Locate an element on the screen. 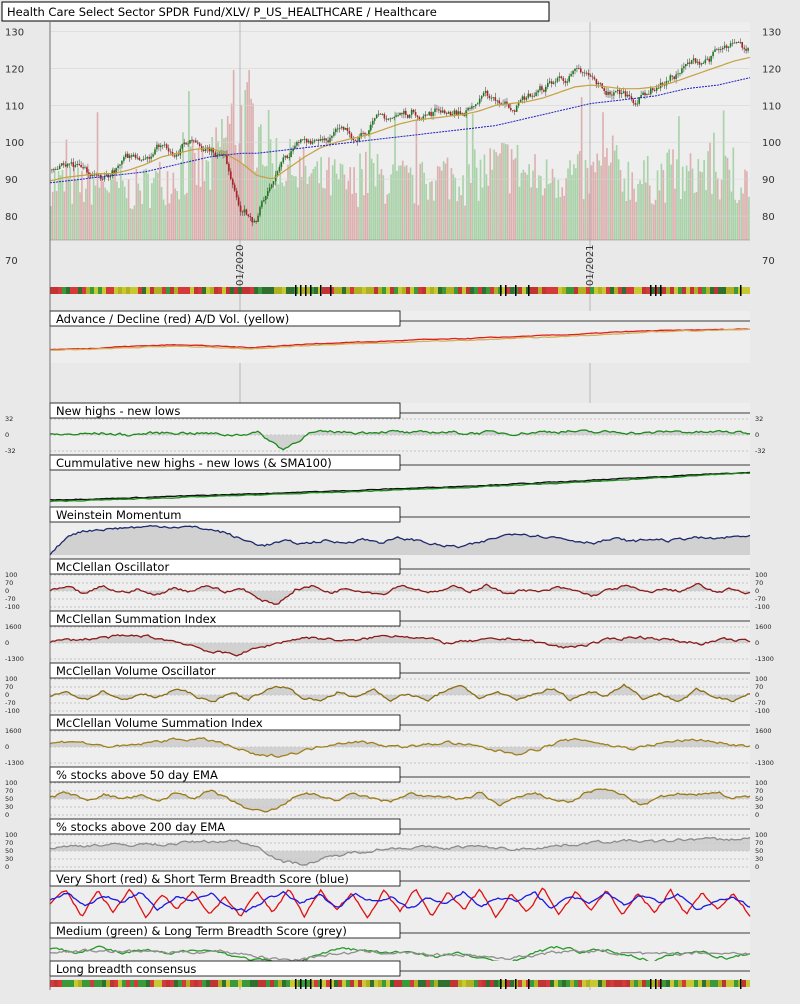  panel-axis-label-left: 50 is located at coordinates (9, 851).